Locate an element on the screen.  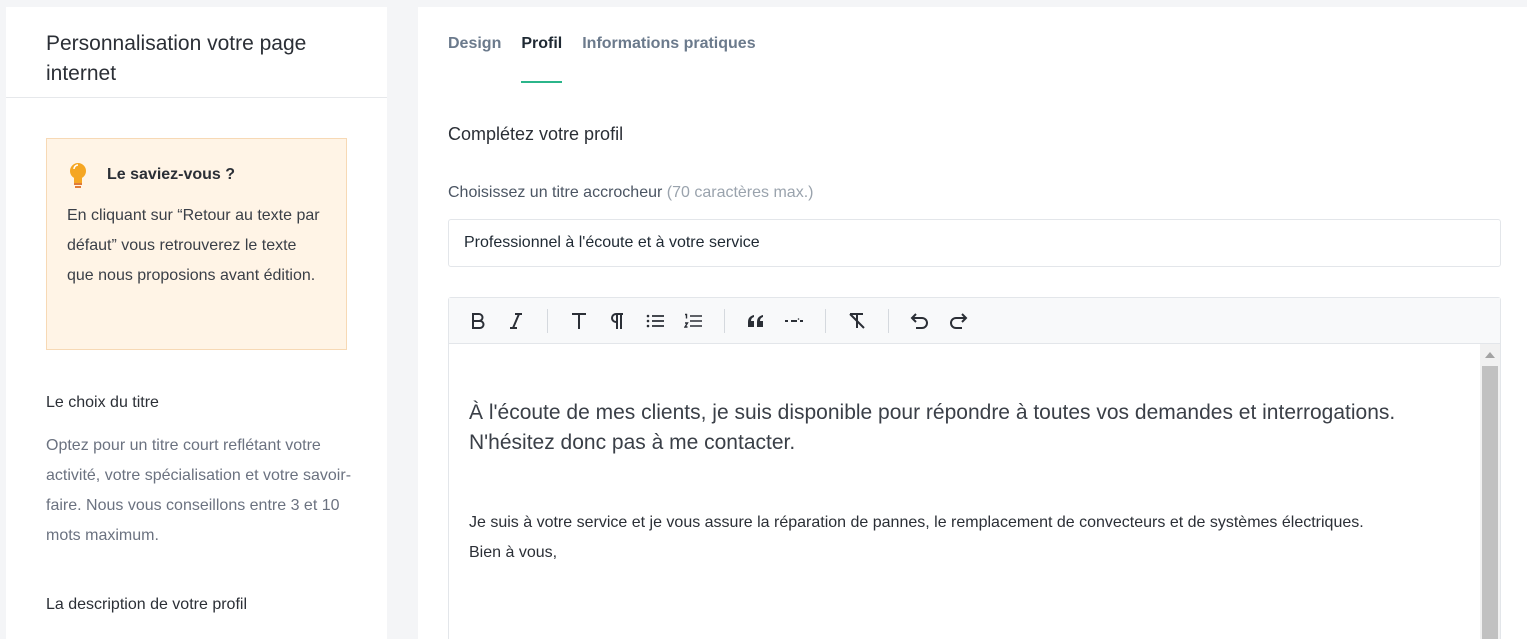
tab-design: Design is located at coordinates (474, 59).